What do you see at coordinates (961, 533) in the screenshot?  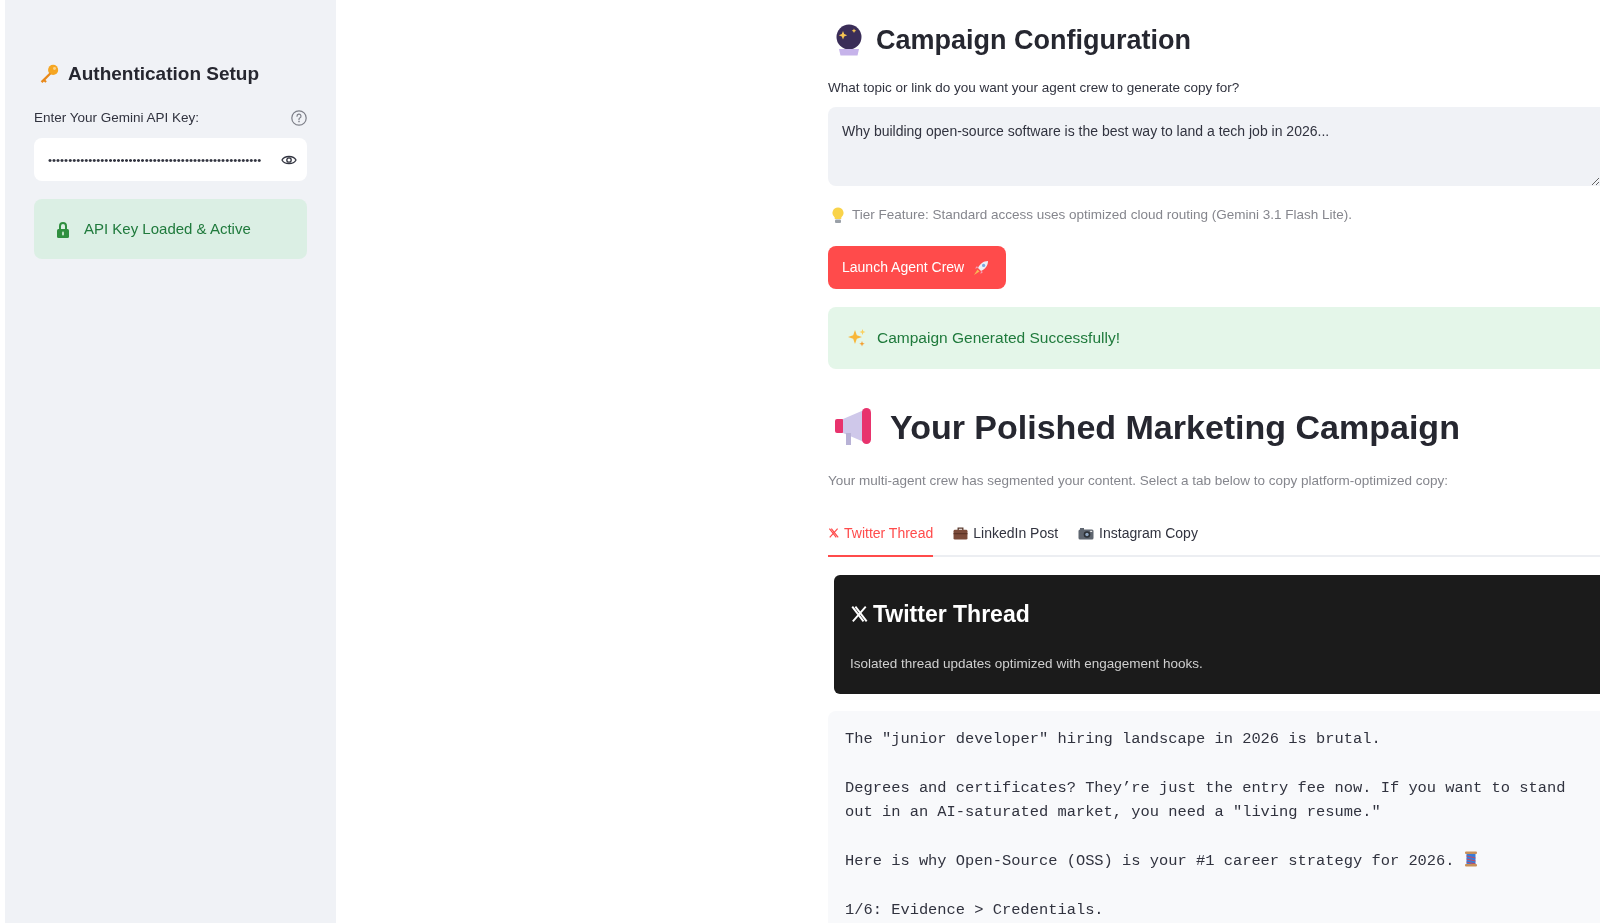 I see `briefcase-icon` at bounding box center [961, 533].